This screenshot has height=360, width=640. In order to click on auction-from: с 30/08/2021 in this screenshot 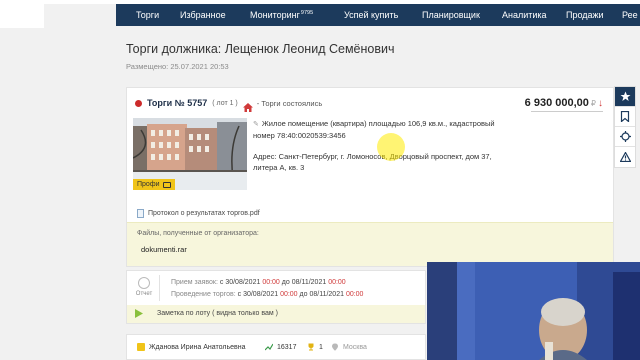, I will do `click(258, 294)`.